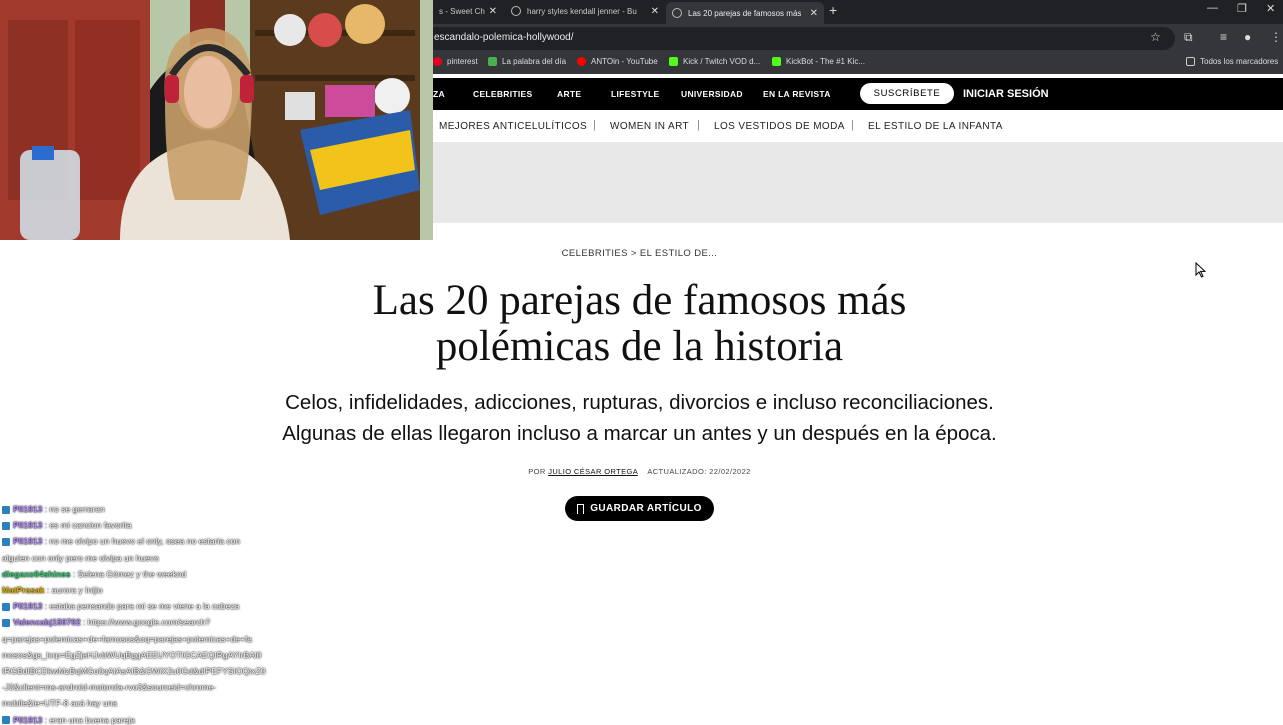 Image resolution: width=1283 pixels, height=725 pixels. Describe the element at coordinates (47, 622) in the screenshot. I see `chat-username: Valencabj150702` at that location.